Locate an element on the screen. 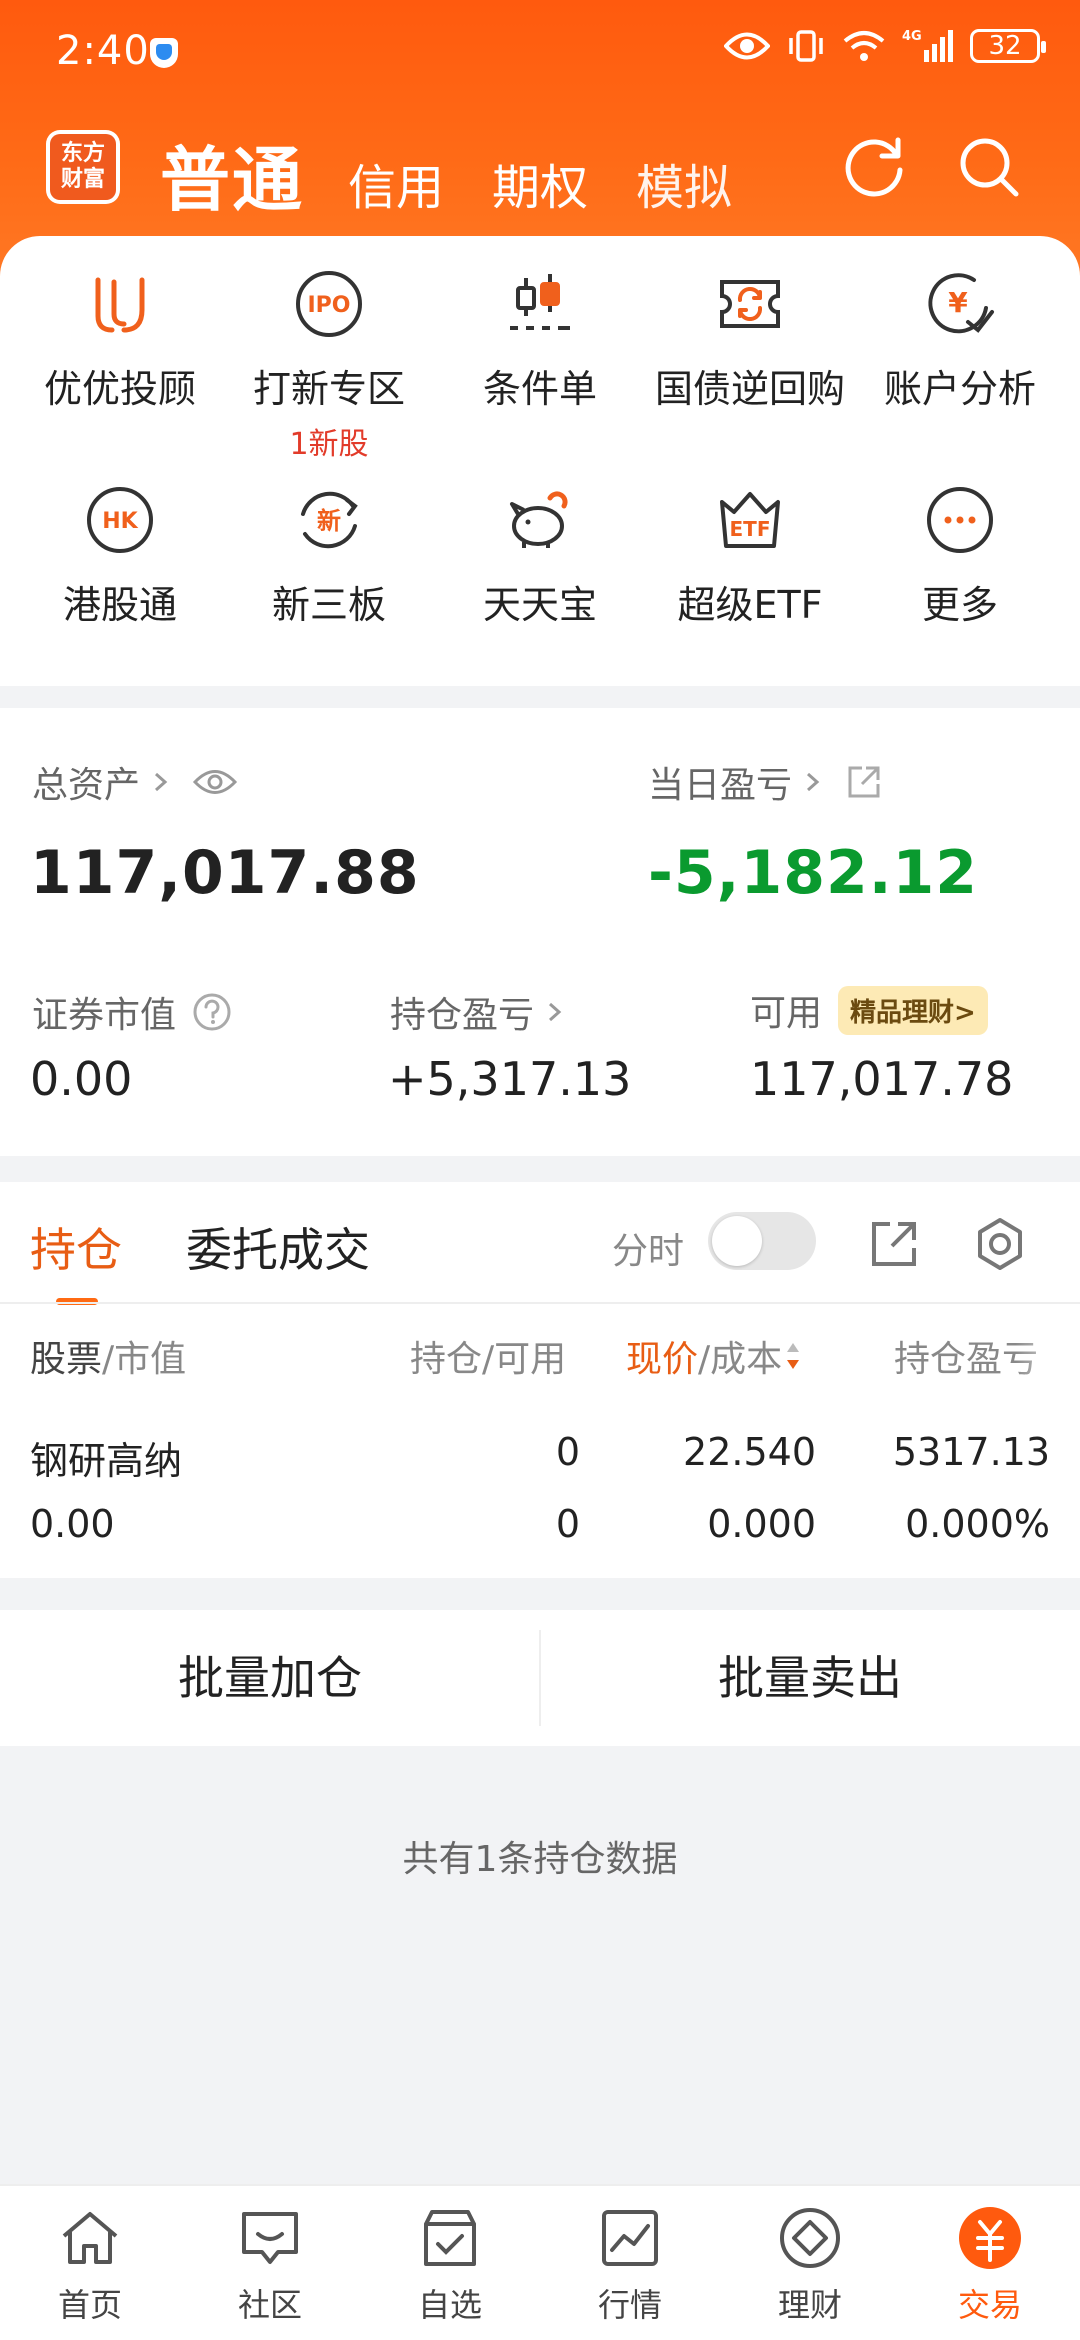  vibrate-icon is located at coordinates (806, 46).